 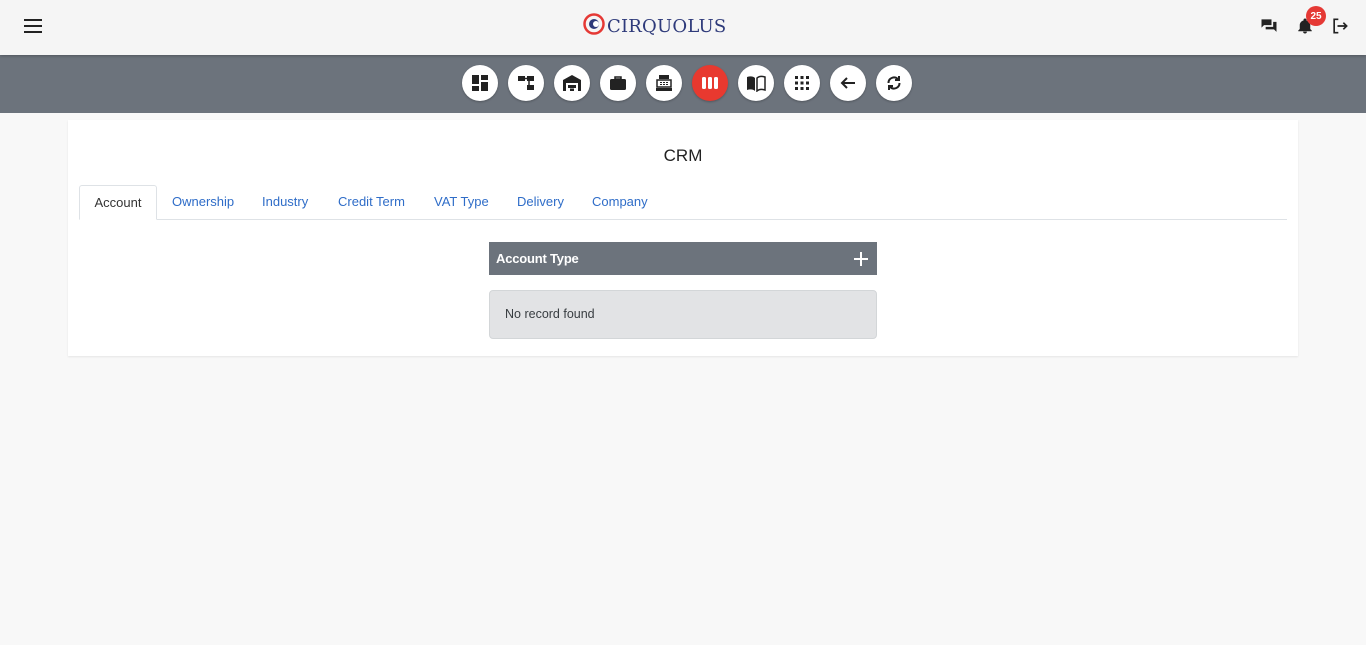 What do you see at coordinates (802, 83) in the screenshot?
I see `apps-grid-icon` at bounding box center [802, 83].